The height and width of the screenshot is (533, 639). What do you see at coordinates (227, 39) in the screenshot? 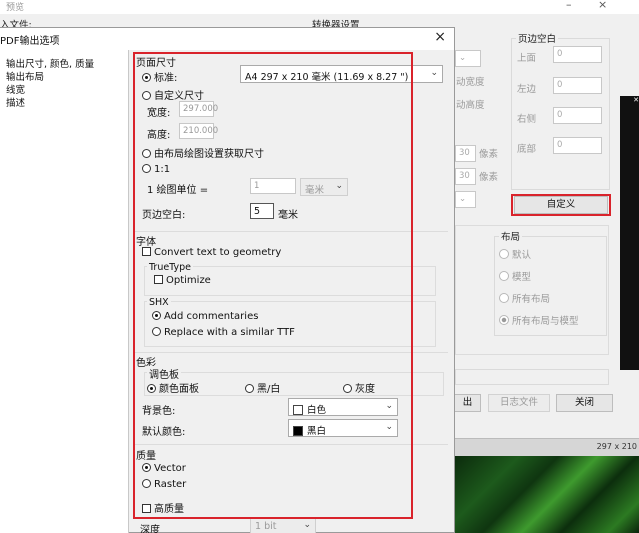
I see `dialog-titlebar: PDF输出选项 ×` at bounding box center [227, 39].